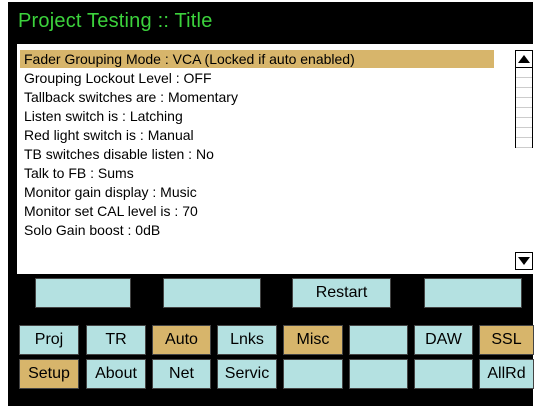 Image resolution: width=541 pixels, height=411 pixels. I want to click on scroll-down-button, so click(524, 261).